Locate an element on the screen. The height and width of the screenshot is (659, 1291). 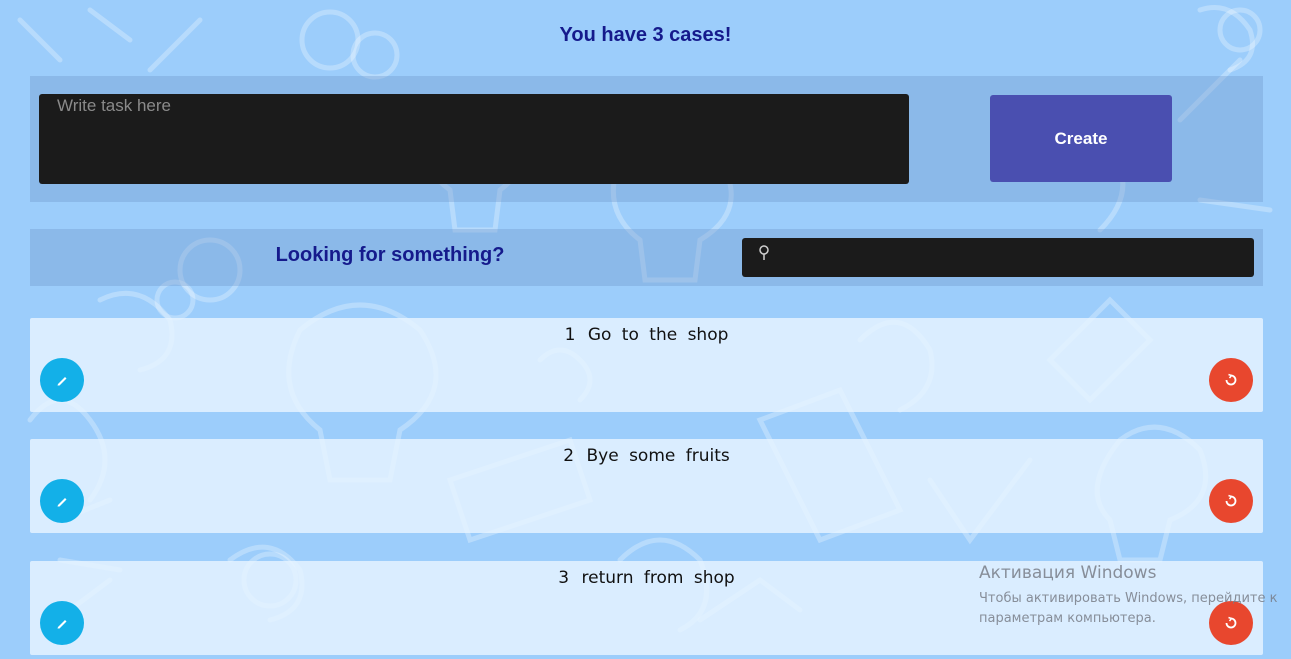
create-button: Create is located at coordinates (1081, 138).